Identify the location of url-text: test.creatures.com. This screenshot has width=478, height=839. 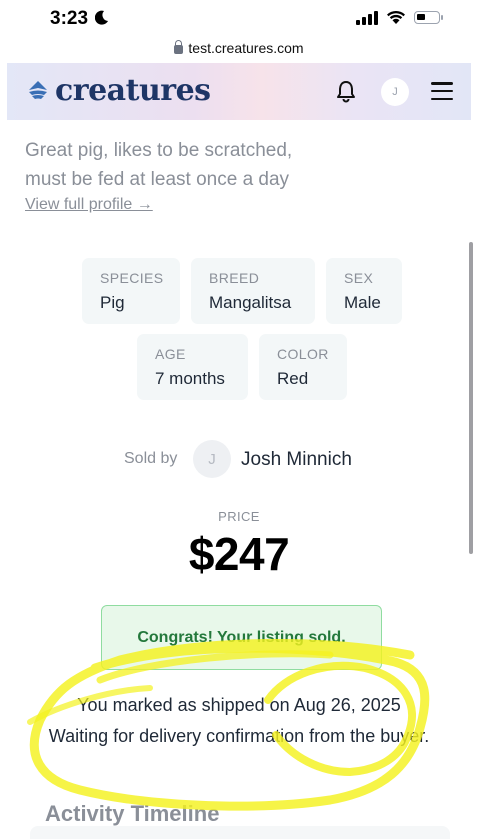
(245, 48).